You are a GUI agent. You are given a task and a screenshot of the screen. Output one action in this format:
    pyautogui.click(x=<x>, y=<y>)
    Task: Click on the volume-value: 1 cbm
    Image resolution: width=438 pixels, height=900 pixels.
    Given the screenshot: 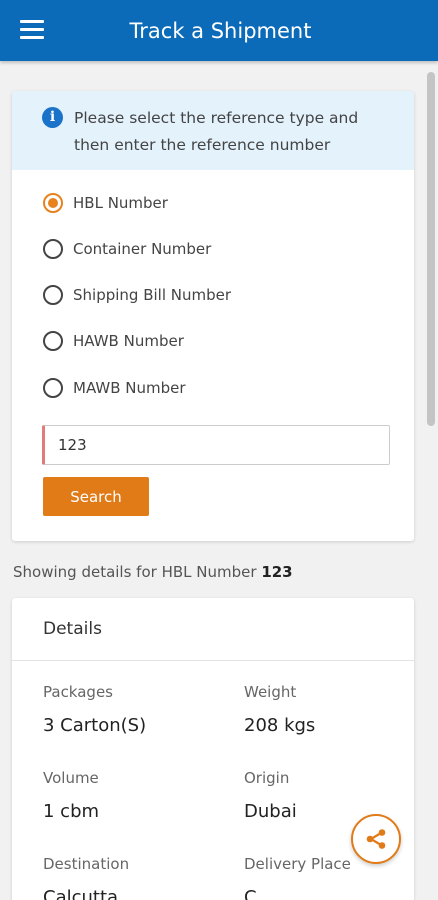 What is the action you would take?
    pyautogui.click(x=71, y=811)
    